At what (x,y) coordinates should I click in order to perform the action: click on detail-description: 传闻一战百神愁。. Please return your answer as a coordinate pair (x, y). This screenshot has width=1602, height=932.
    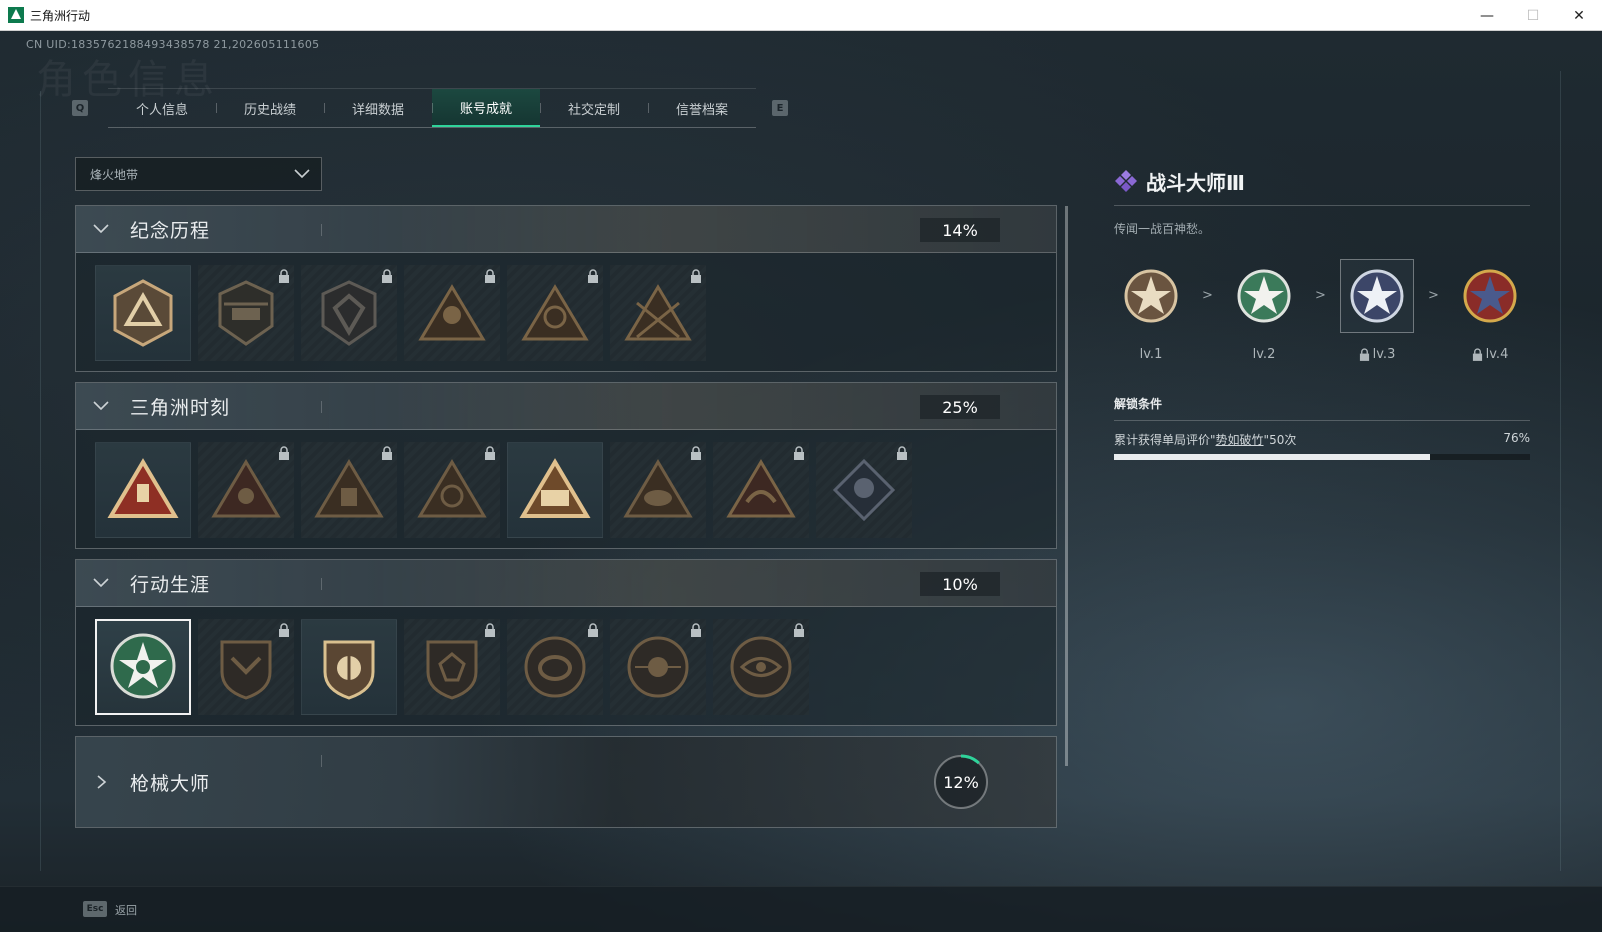
    Looking at the image, I should click on (1162, 229).